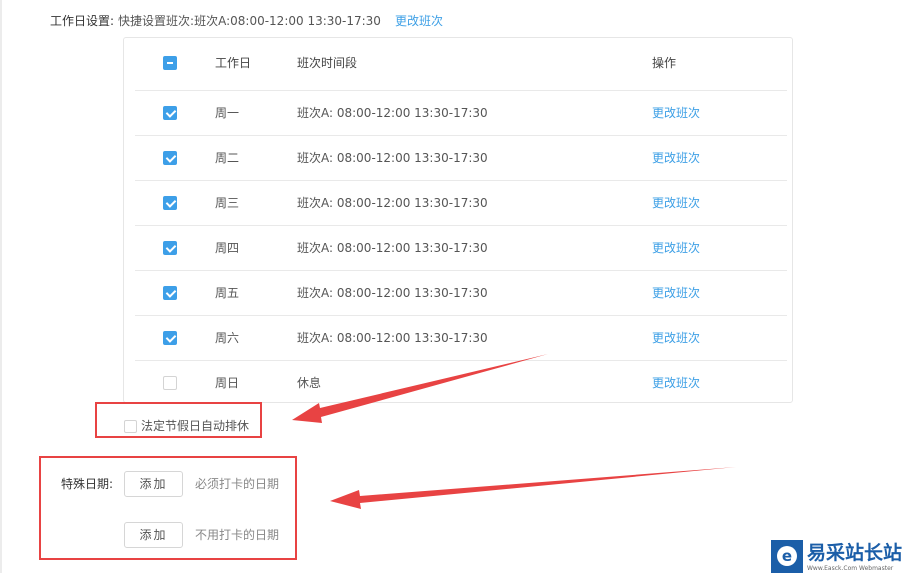 The image size is (905, 573). I want to click on row-day: 周二, so click(227, 158).